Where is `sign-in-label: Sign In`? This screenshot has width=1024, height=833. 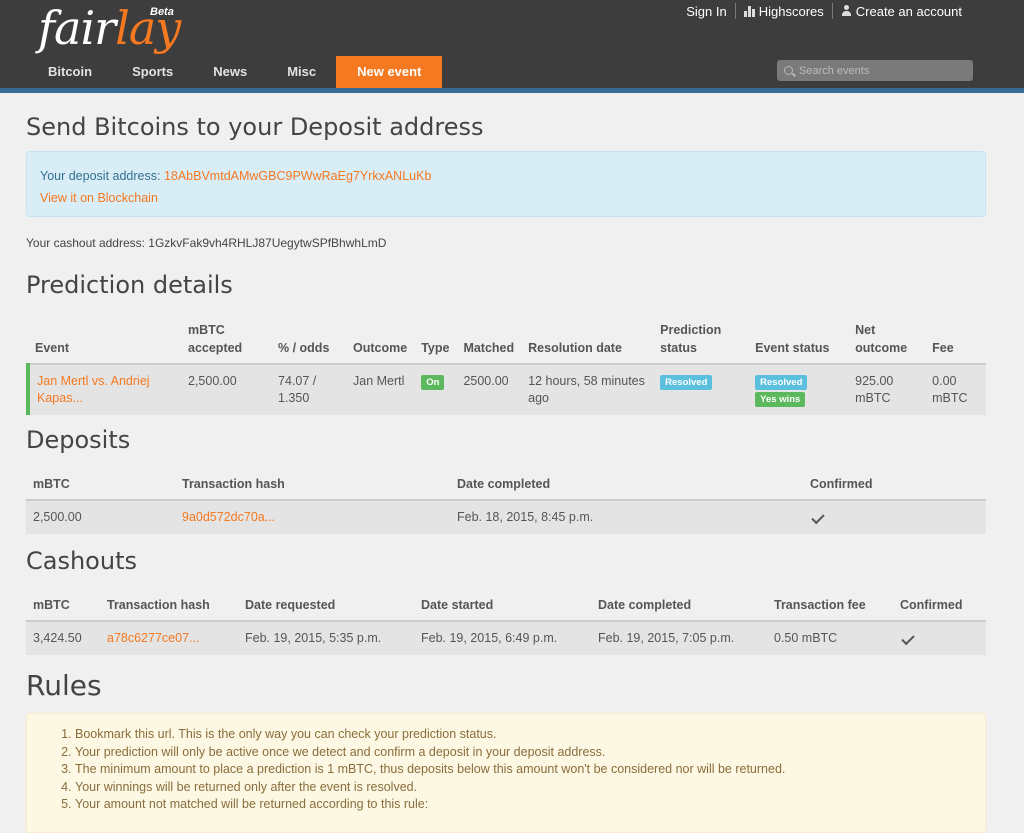 sign-in-label: Sign In is located at coordinates (706, 11).